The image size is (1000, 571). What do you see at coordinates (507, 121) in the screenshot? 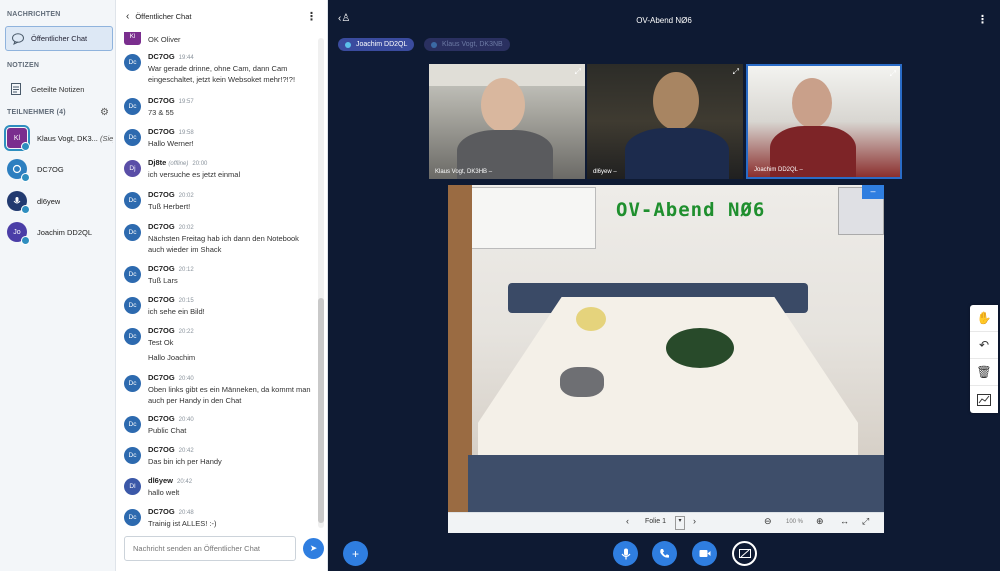
I see `video-tile-klaus: Klaus Vogt, DK3HB – ⤢` at bounding box center [507, 121].